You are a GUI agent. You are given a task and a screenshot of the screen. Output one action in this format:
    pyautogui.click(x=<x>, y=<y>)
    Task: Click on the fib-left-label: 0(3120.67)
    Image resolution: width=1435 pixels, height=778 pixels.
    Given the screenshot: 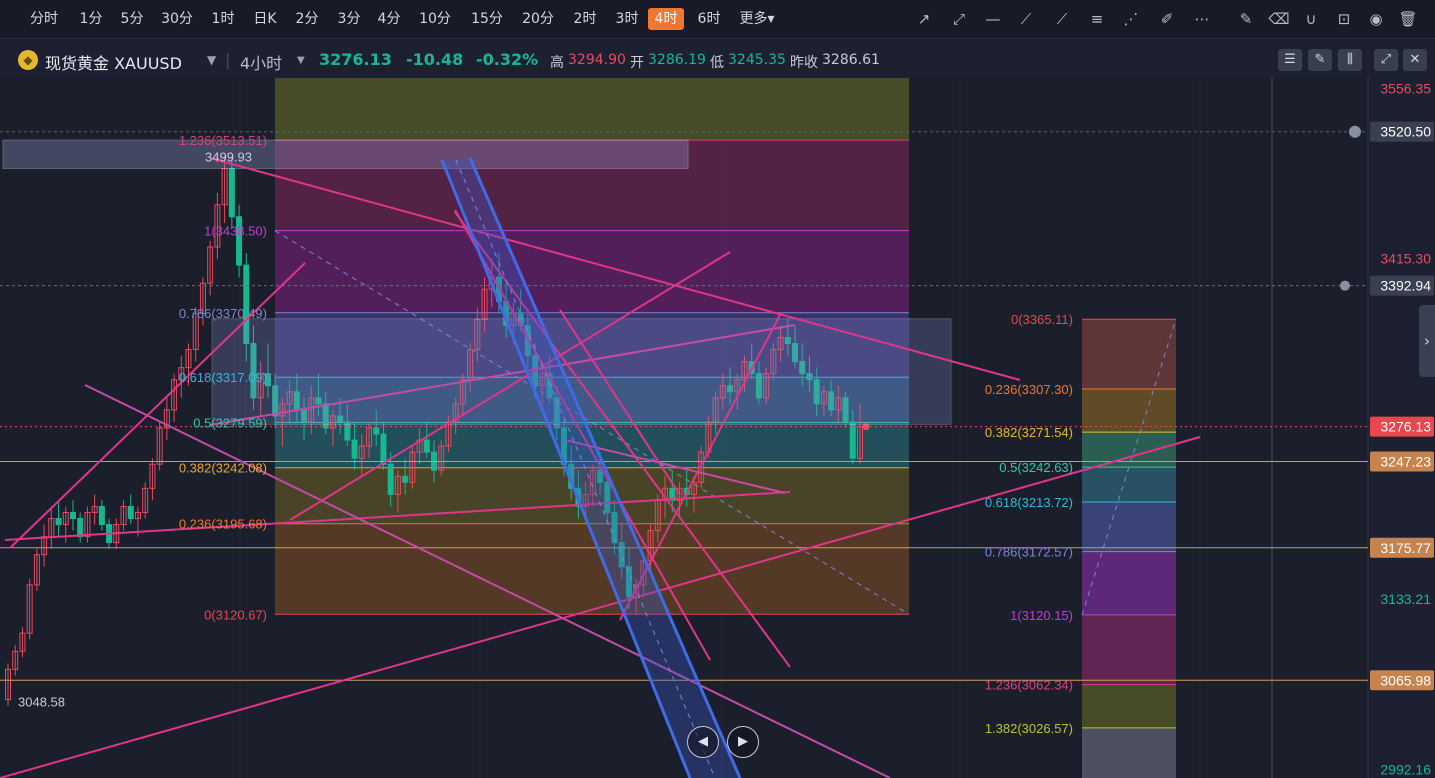 What is the action you would take?
    pyautogui.click(x=235, y=614)
    